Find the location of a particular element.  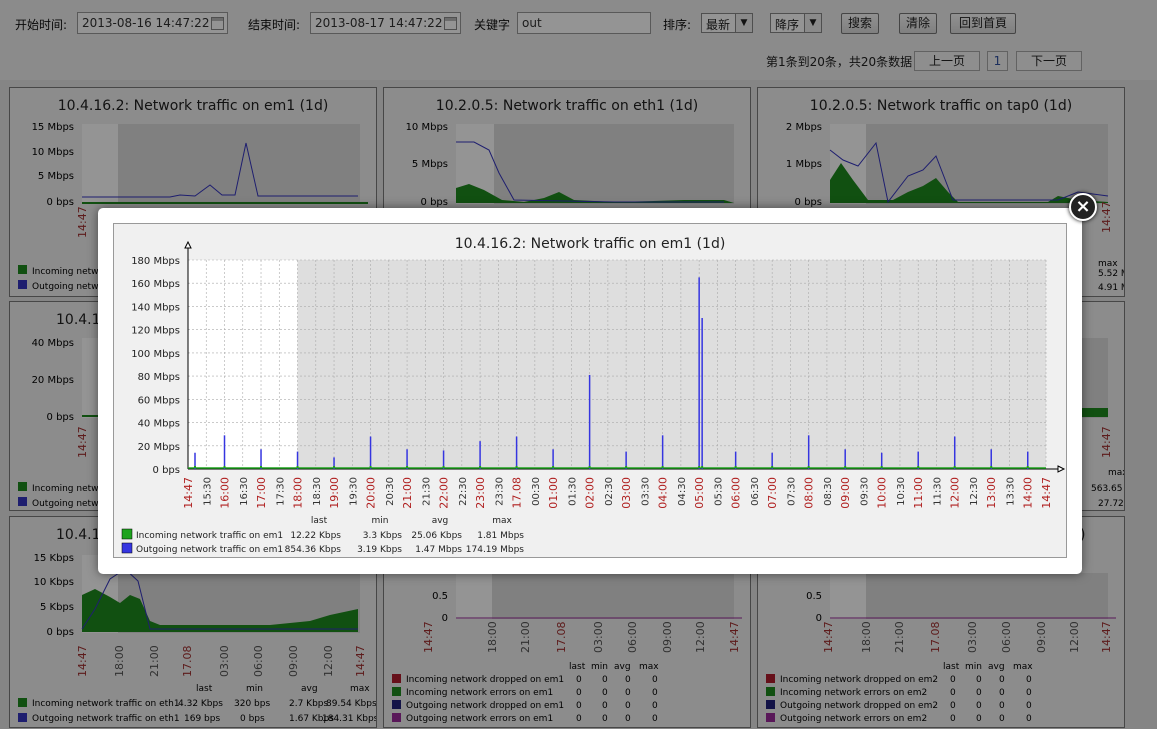

x-tick: 21:00 is located at coordinates (407, 493).